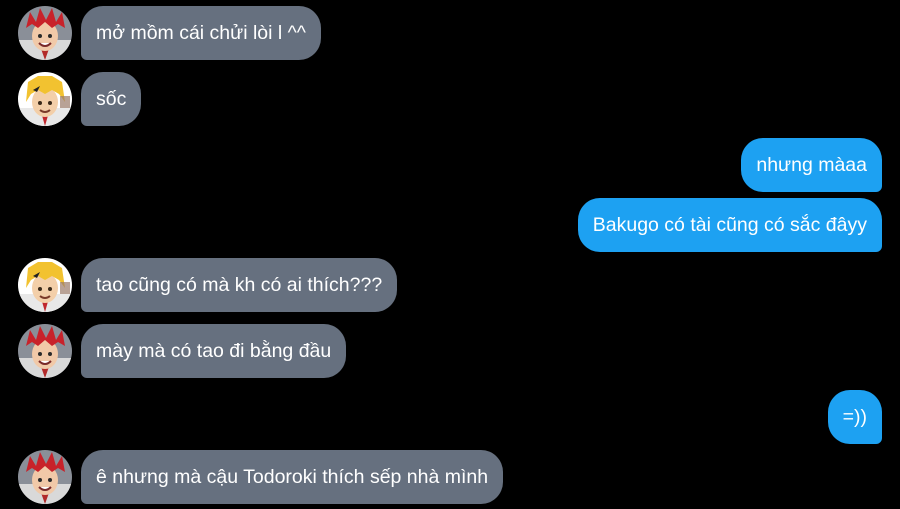 The width and height of the screenshot is (900, 509). Describe the element at coordinates (201, 33) in the screenshot. I see `message-bubble-incoming: mở mồm cái chửi lòi l ^^` at that location.